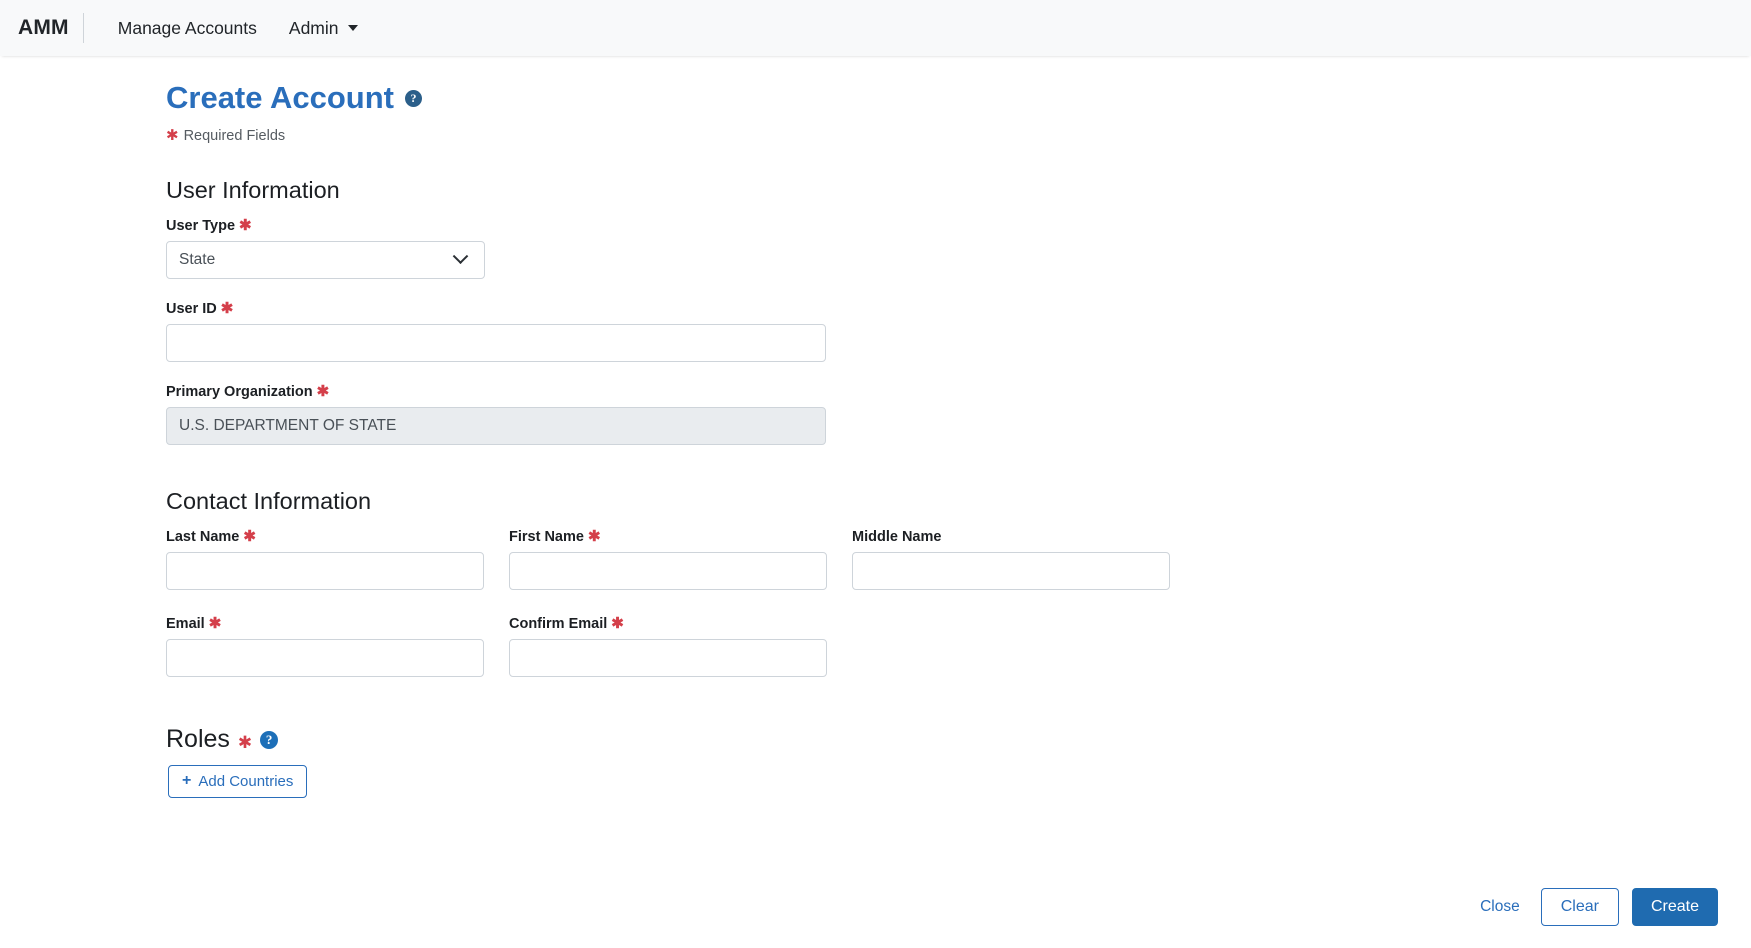 Image resolution: width=1751 pixels, height=948 pixels. I want to click on clear-button: Clear, so click(1579, 907).